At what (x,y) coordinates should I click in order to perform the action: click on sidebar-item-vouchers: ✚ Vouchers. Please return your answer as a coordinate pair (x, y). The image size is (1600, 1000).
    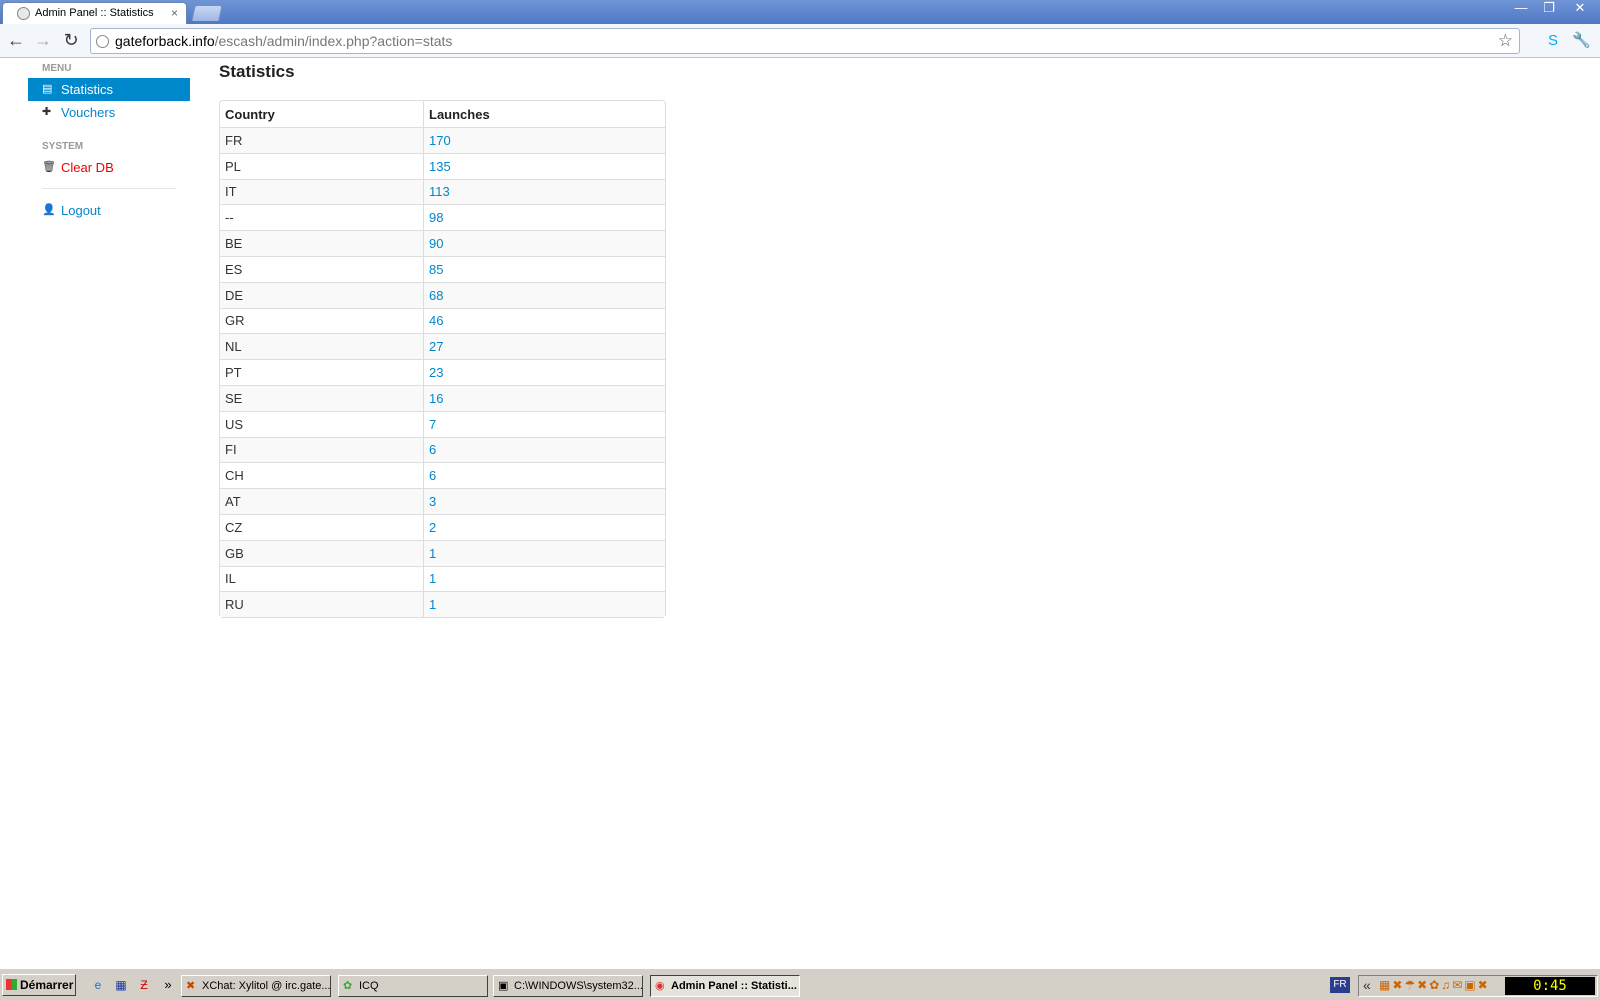
    Looking at the image, I should click on (109, 112).